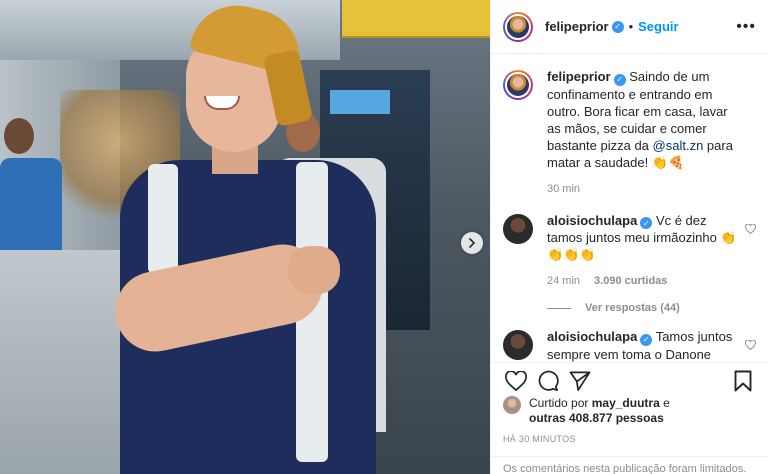 The height and width of the screenshot is (474, 768). Describe the element at coordinates (658, 26) in the screenshot. I see `follow-button: Seguir` at that location.